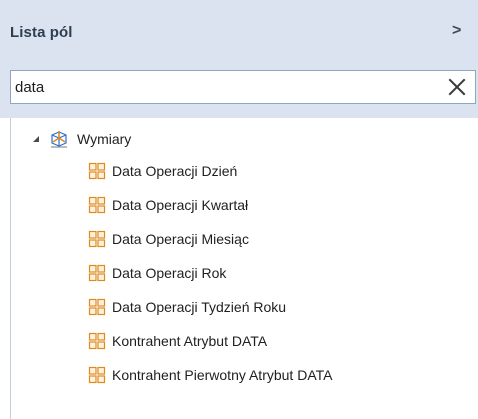  I want to click on tree-item-data-operacji-rok: Data Operacji Rok, so click(157, 273).